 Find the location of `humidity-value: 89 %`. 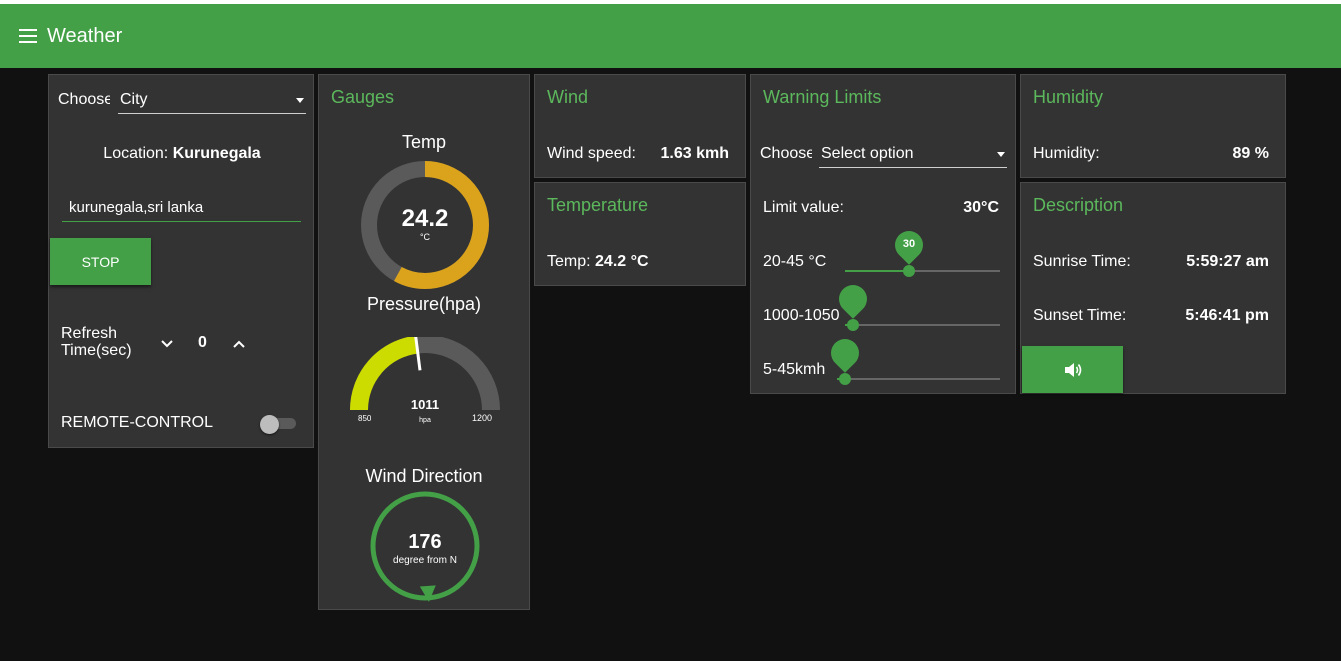

humidity-value: 89 % is located at coordinates (1250, 153).